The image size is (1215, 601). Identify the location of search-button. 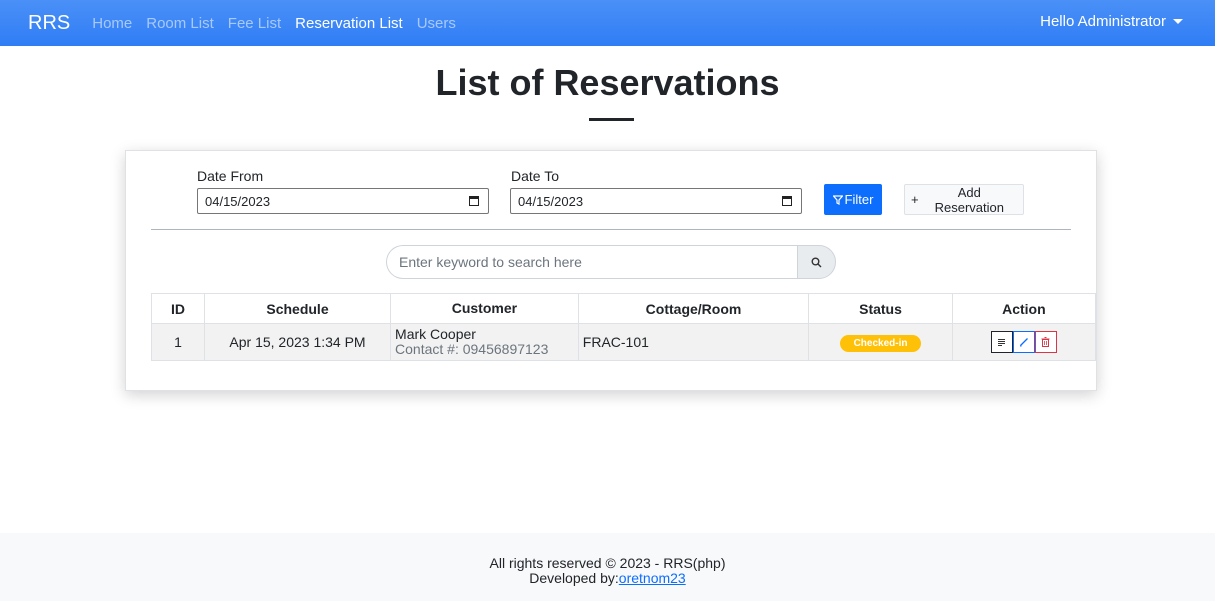
(816, 262).